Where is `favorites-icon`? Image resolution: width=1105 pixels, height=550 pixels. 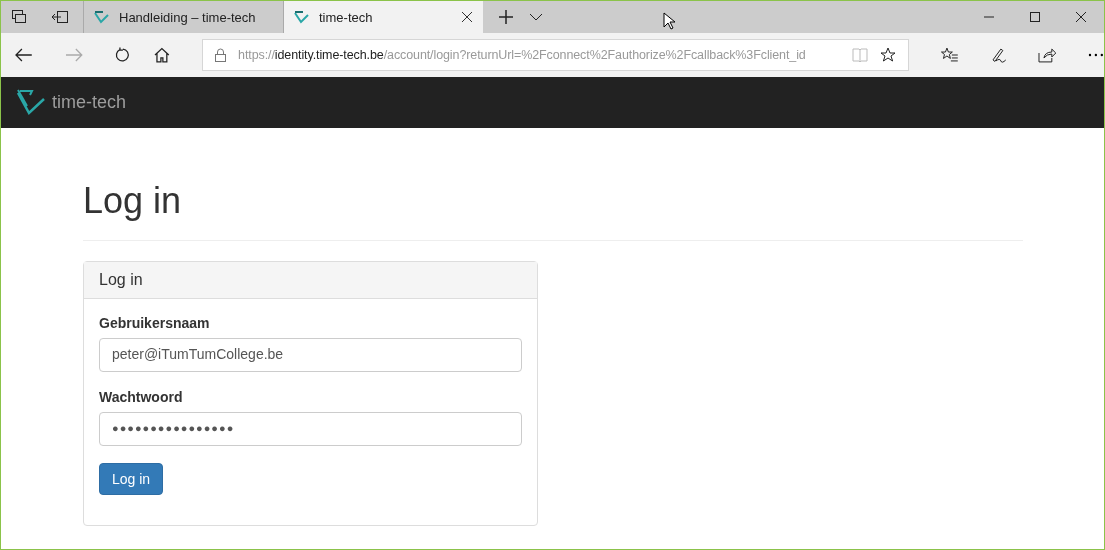
favorites-icon is located at coordinates (949, 55).